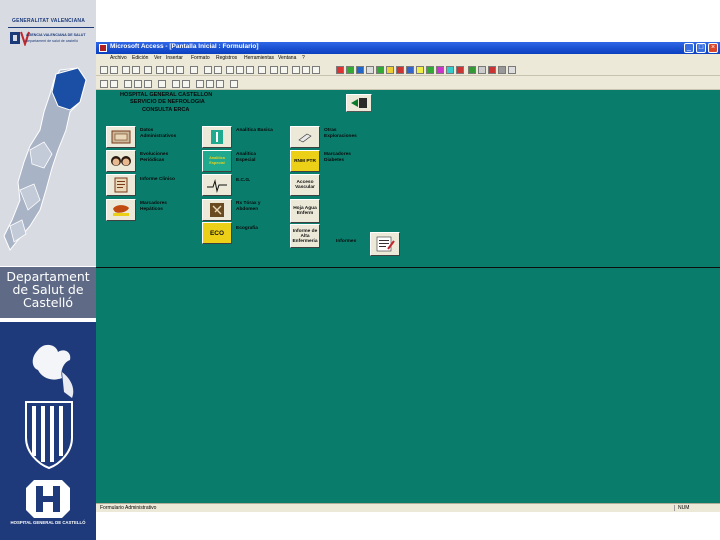 Image resolution: width=720 pixels, height=540 pixels. What do you see at coordinates (450, 70) in the screenshot?
I see `tool-calc-icon` at bounding box center [450, 70].